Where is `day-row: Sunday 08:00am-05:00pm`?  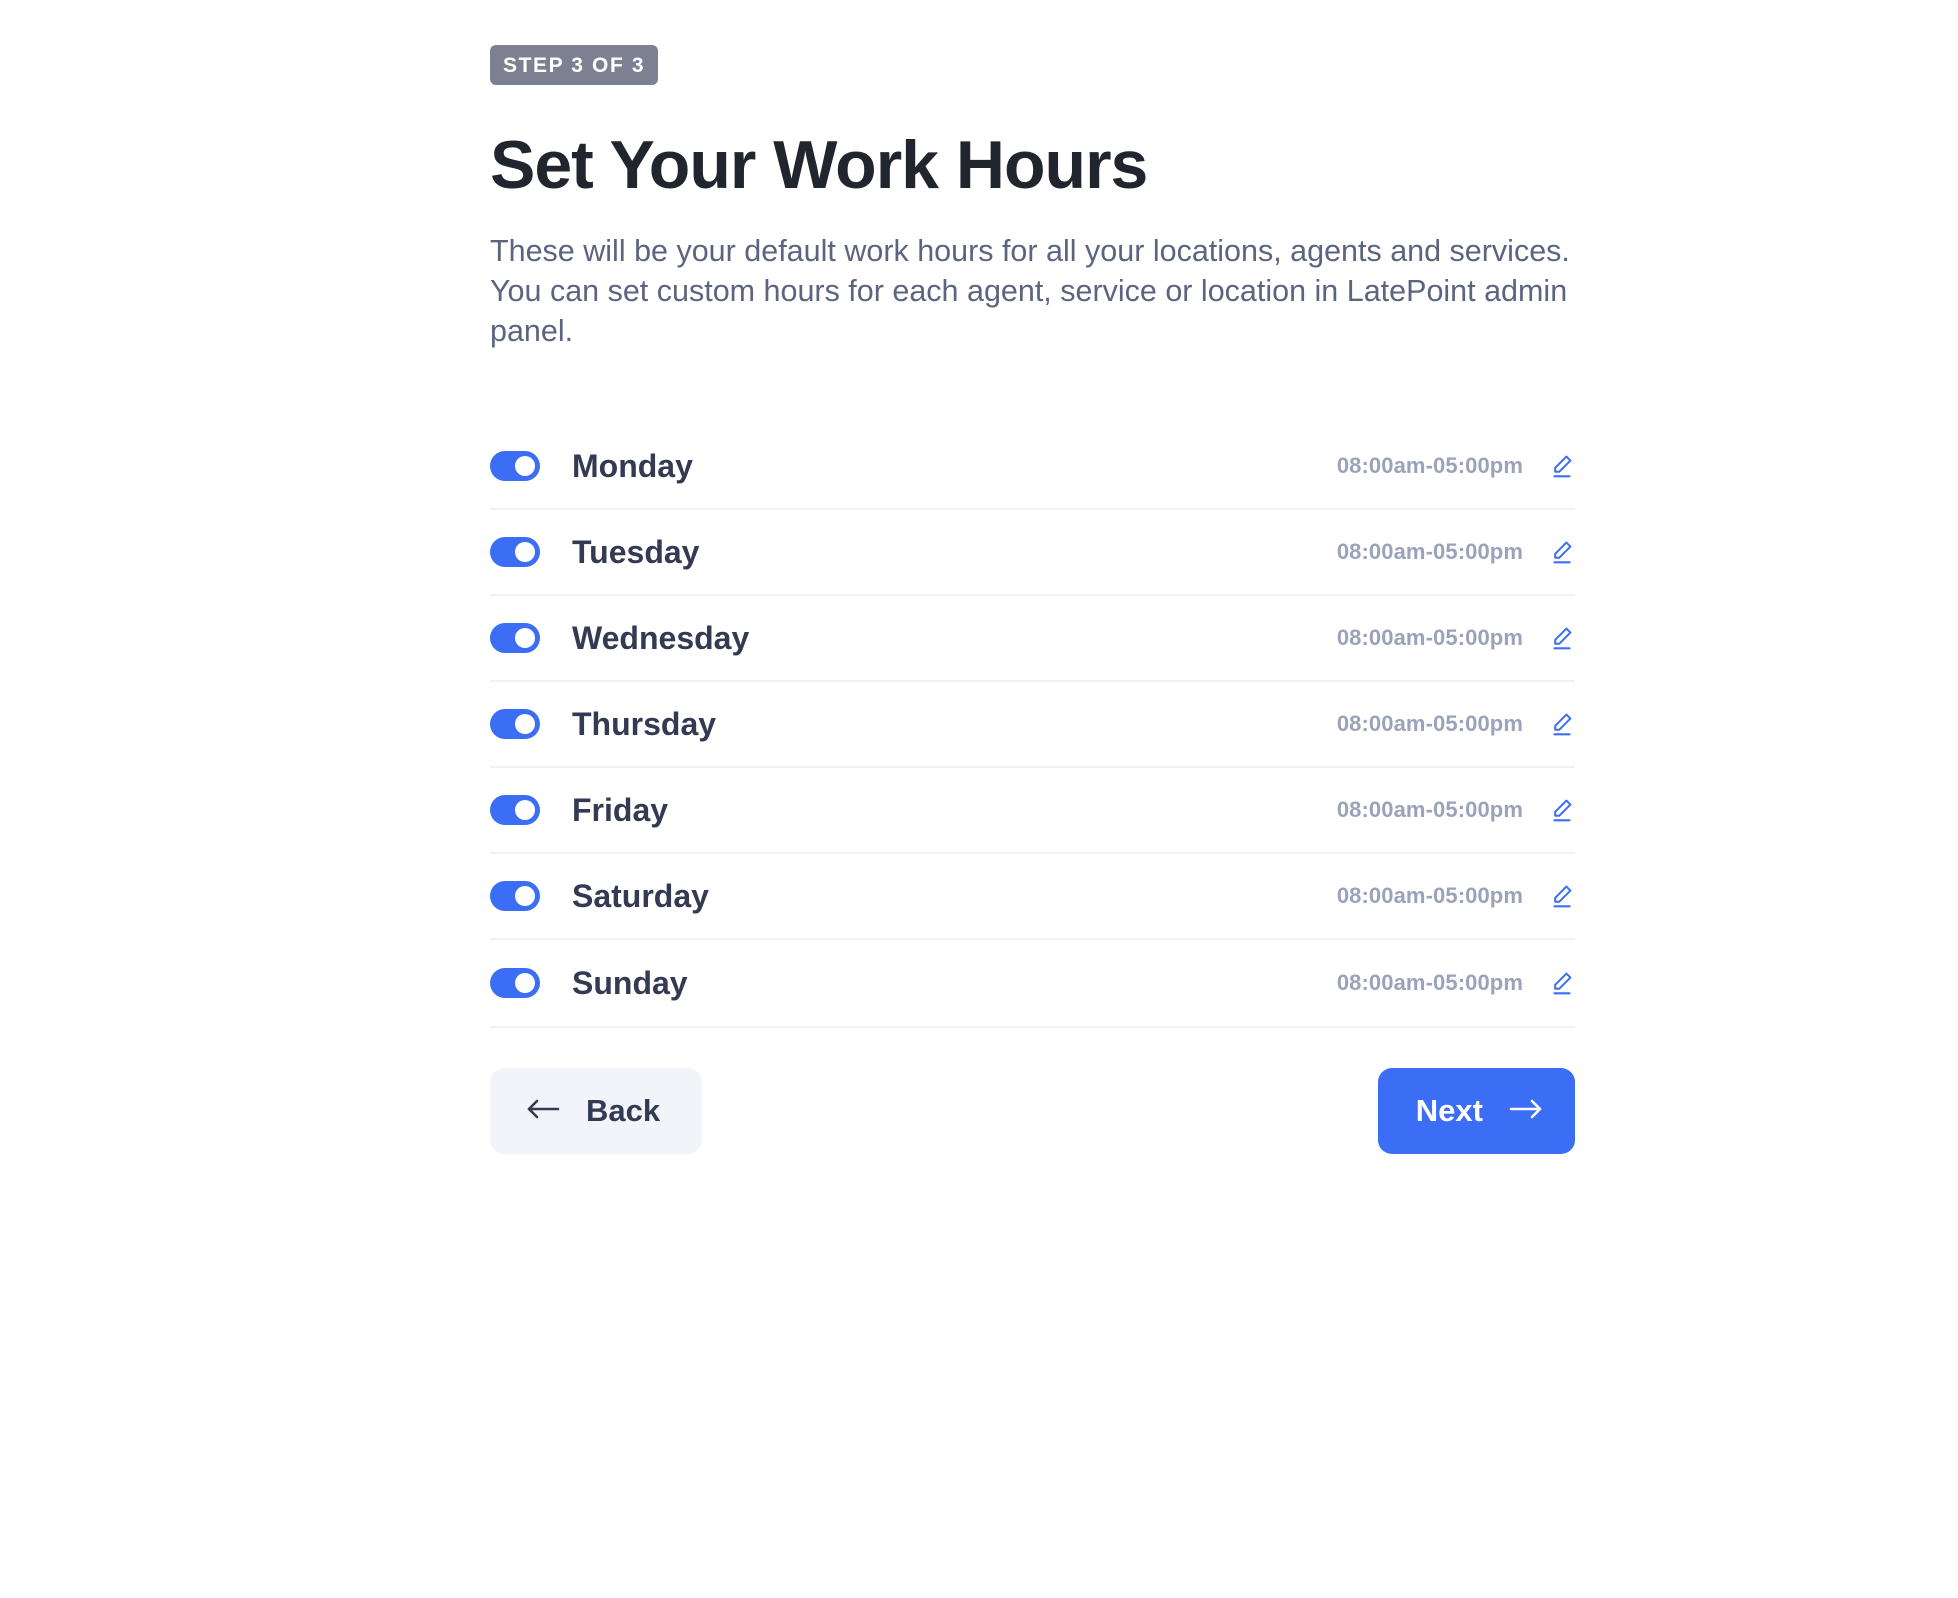 day-row: Sunday 08:00am-05:00pm is located at coordinates (1032, 983).